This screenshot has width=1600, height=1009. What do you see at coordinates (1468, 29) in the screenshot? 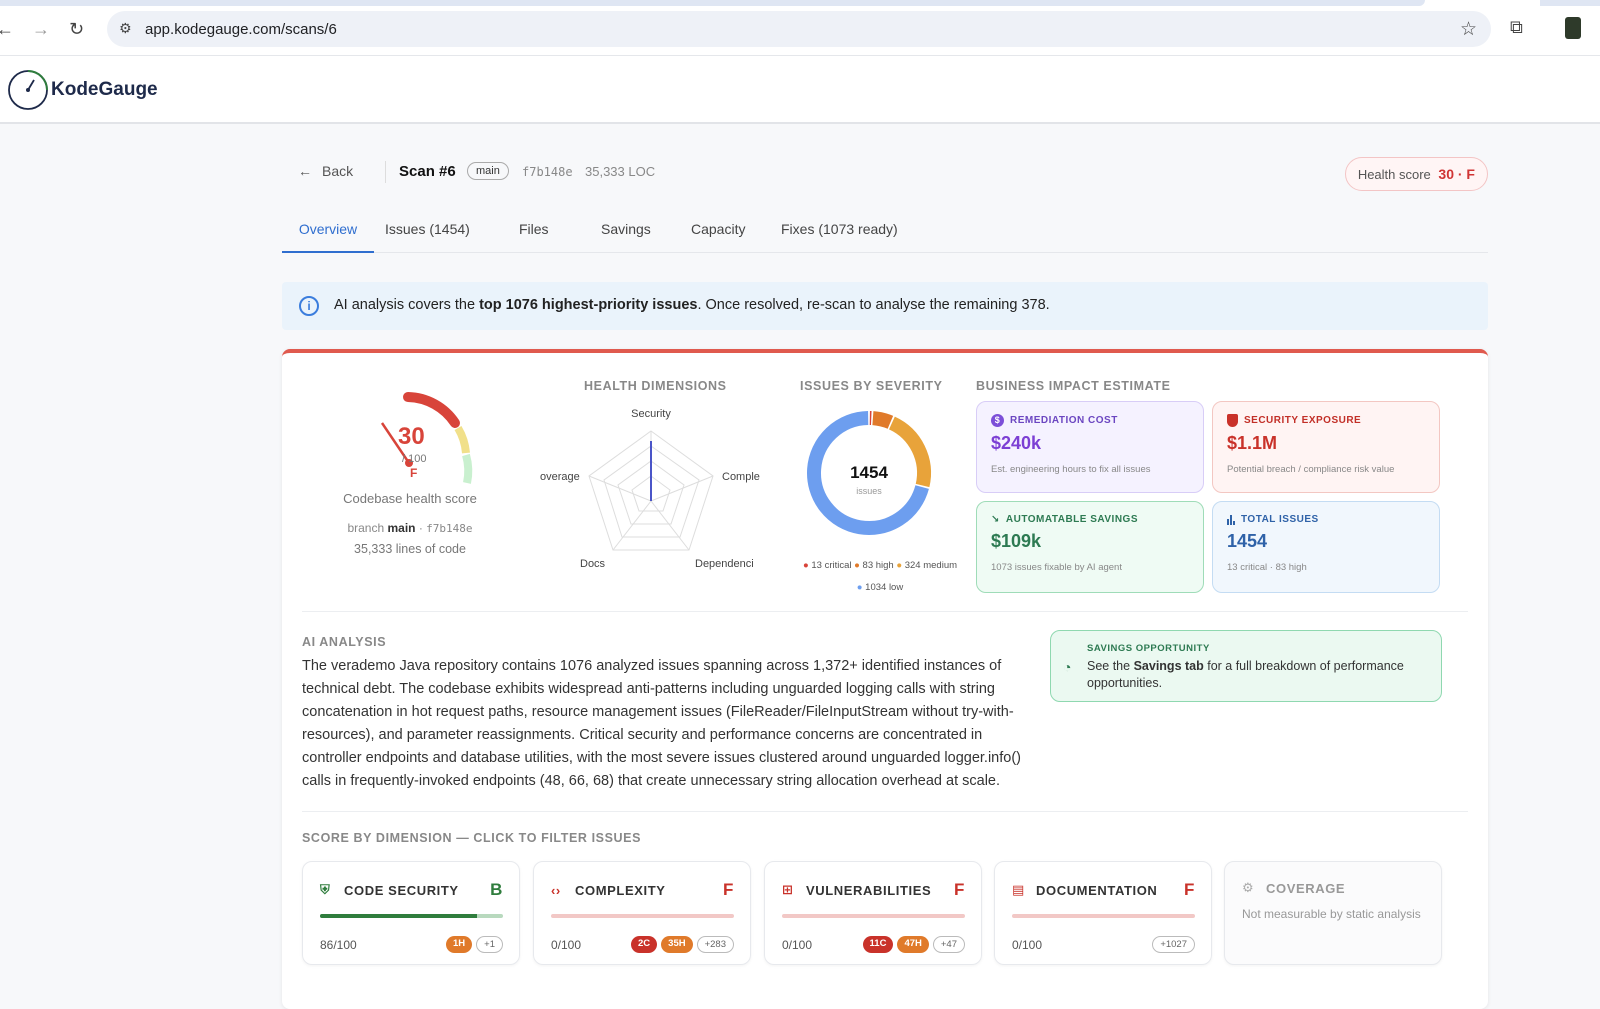
I see `bookmark-star-icon: ☆` at bounding box center [1468, 29].